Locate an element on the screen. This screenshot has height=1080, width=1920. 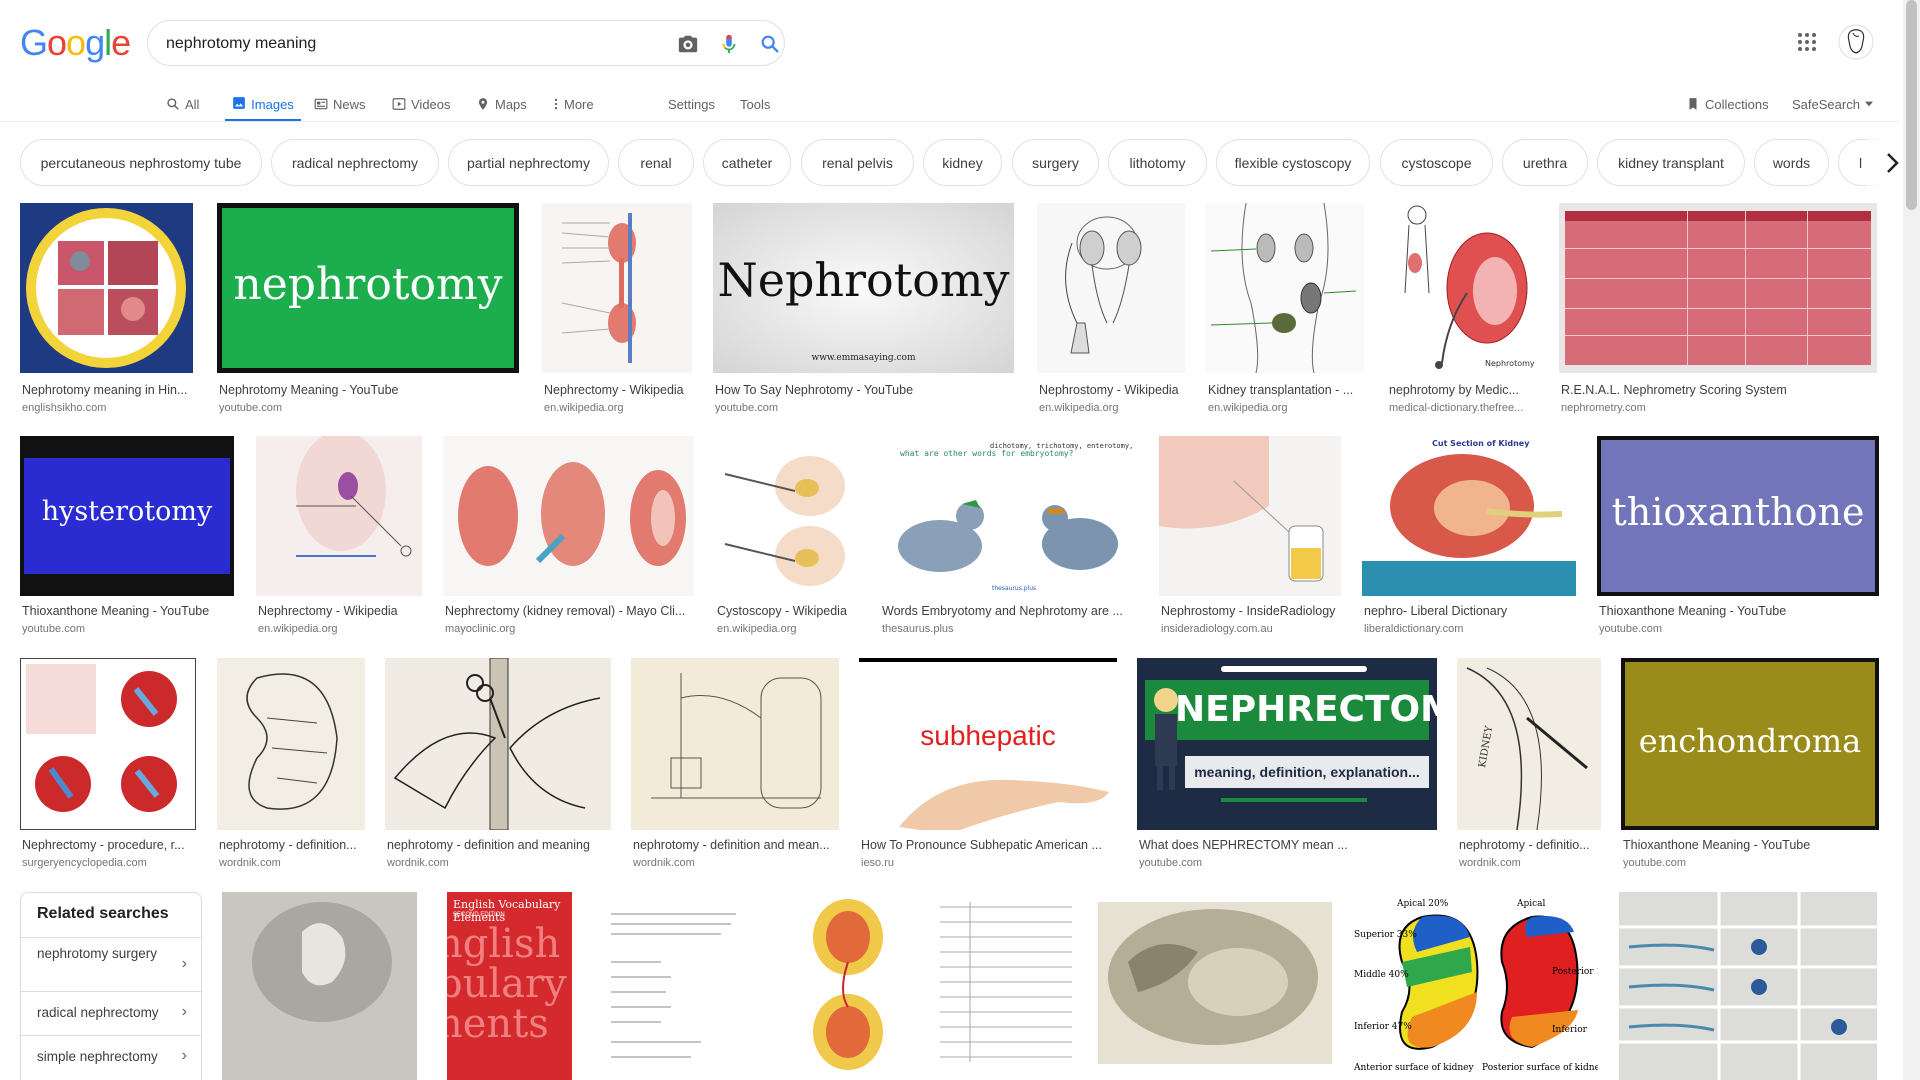
result-thumbnail: KIDNEY is located at coordinates (1529, 744).